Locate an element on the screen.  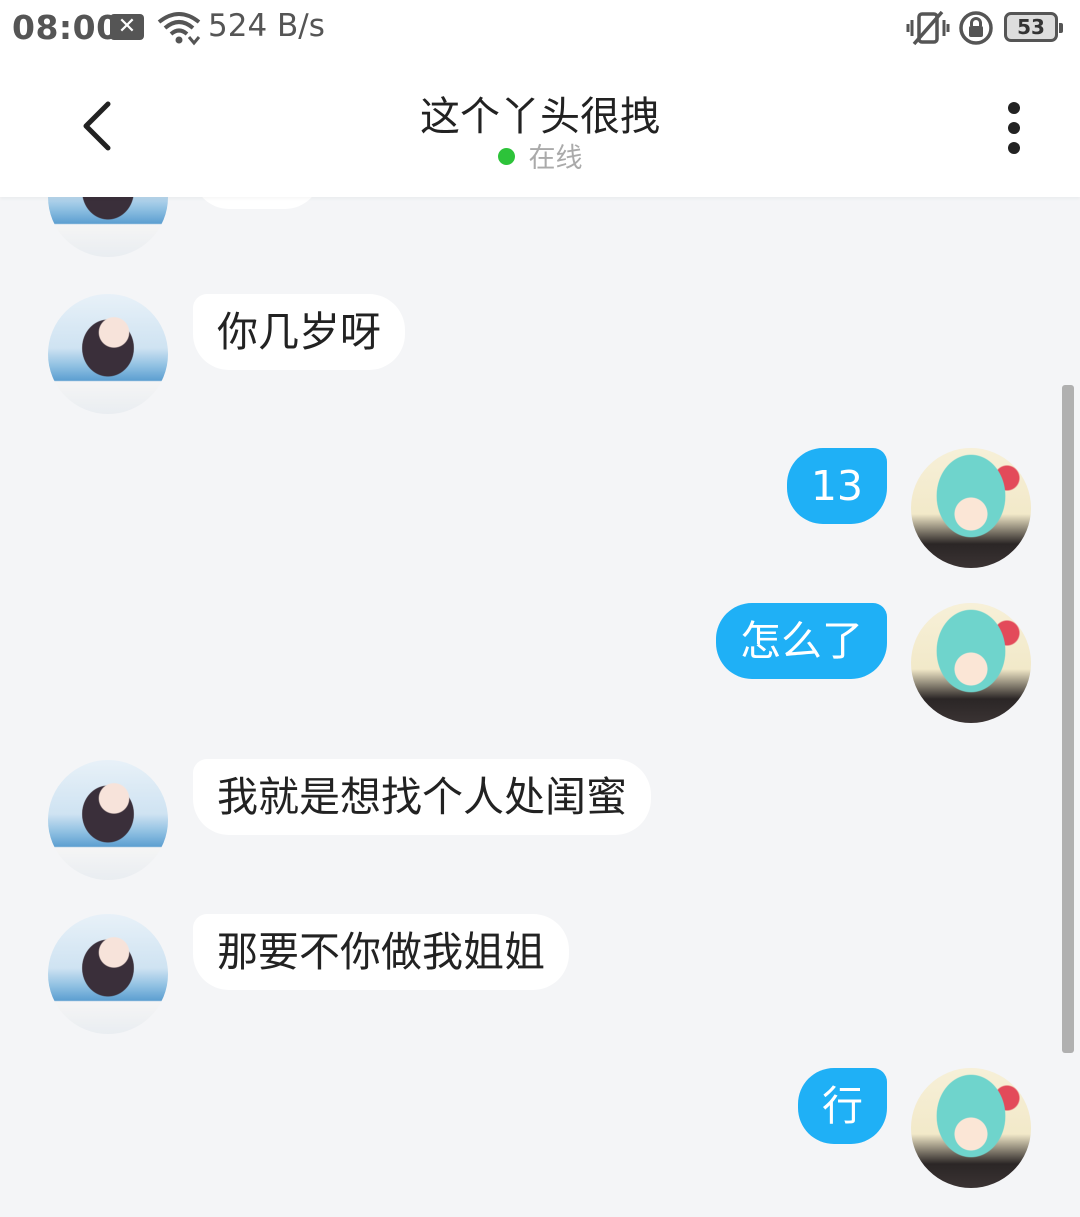
more-options-button is located at coordinates (1014, 128).